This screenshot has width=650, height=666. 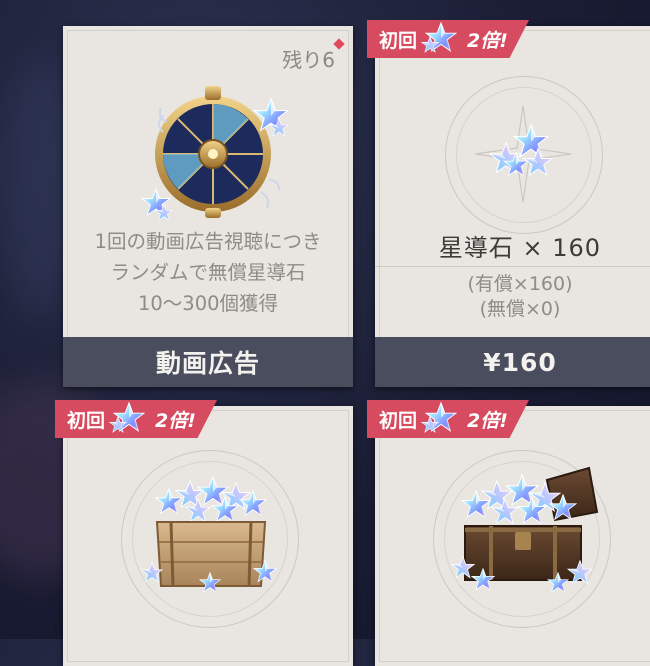 I want to click on star-stone-crate-icon, so click(x=209, y=534).